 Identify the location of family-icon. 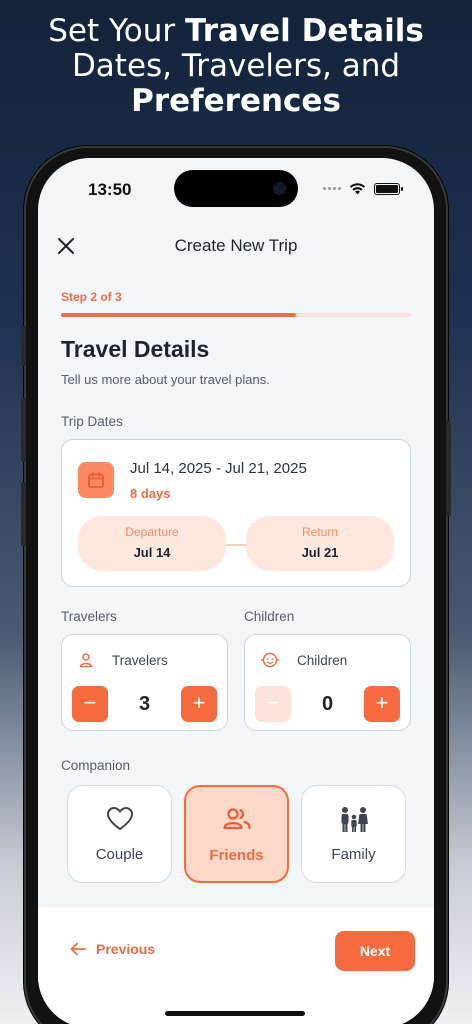
(354, 819).